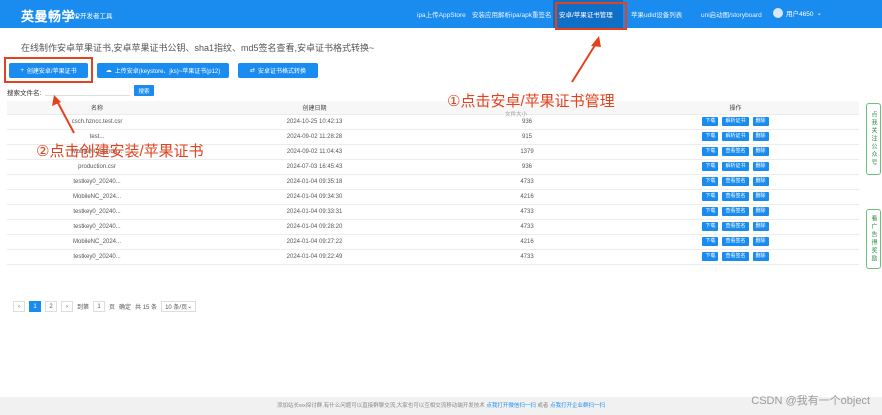 The height and width of the screenshot is (415, 882). I want to click on annotation-arrows, so click(326, 85).